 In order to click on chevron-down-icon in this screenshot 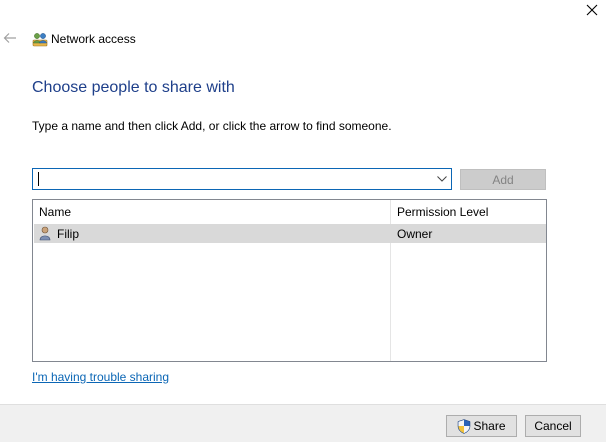, I will do `click(442, 179)`.